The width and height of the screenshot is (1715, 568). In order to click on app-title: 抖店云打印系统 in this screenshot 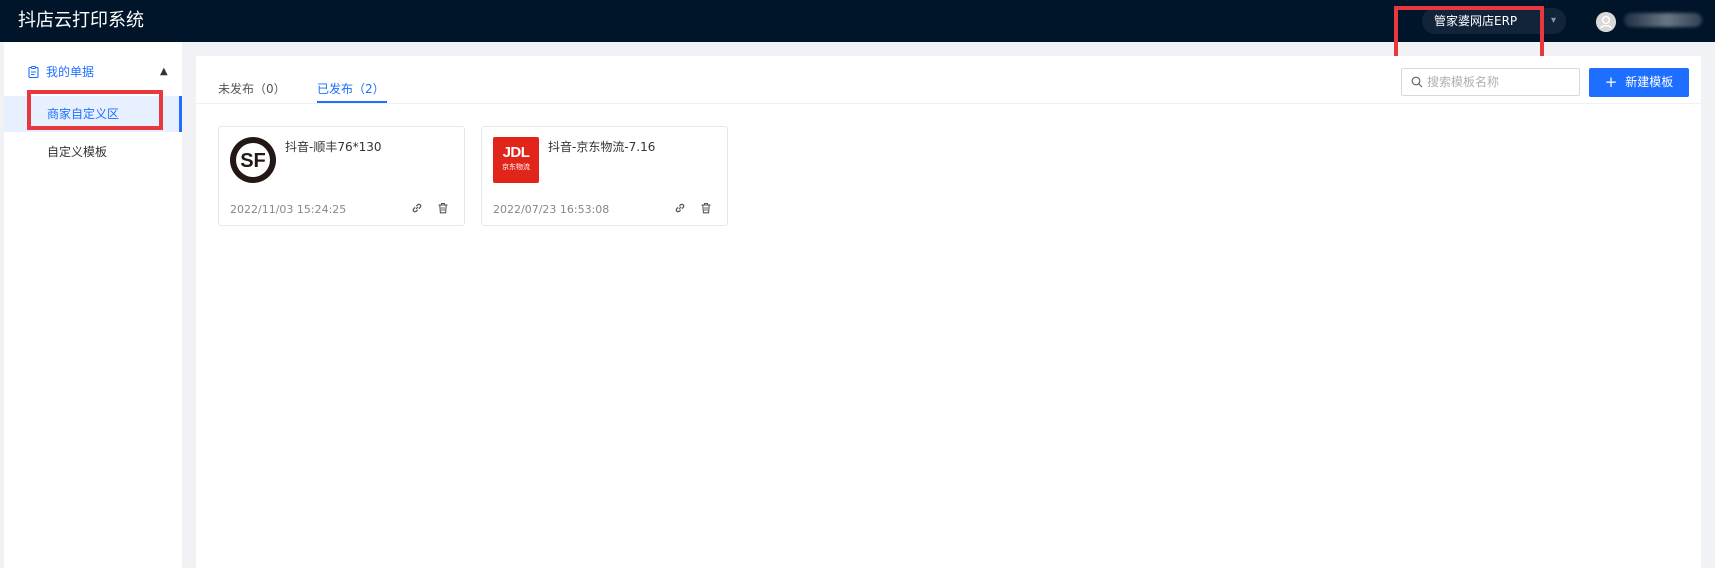, I will do `click(81, 20)`.